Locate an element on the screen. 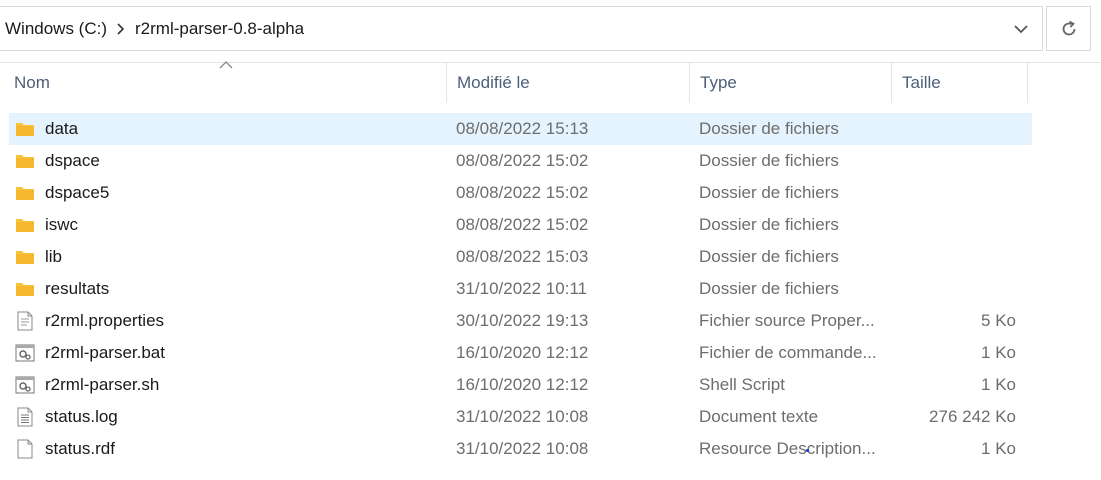 This screenshot has width=1101, height=480. column-header-size: Taille is located at coordinates (960, 83).